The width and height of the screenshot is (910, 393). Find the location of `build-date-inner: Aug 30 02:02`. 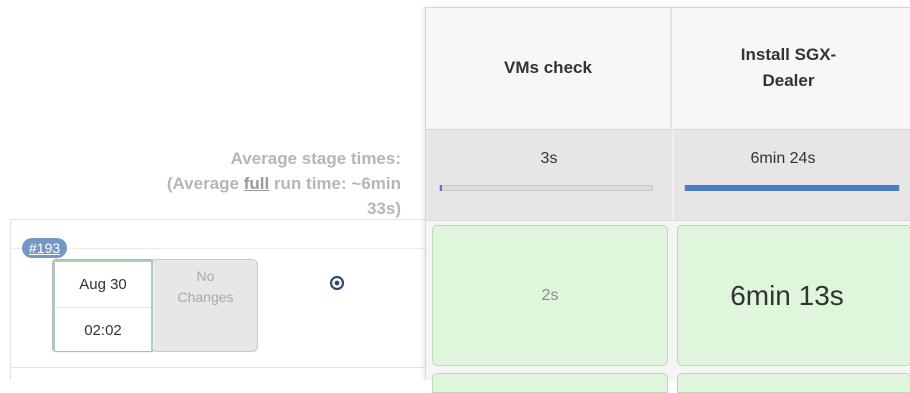

build-date-inner: Aug 30 02:02 is located at coordinates (103, 305).